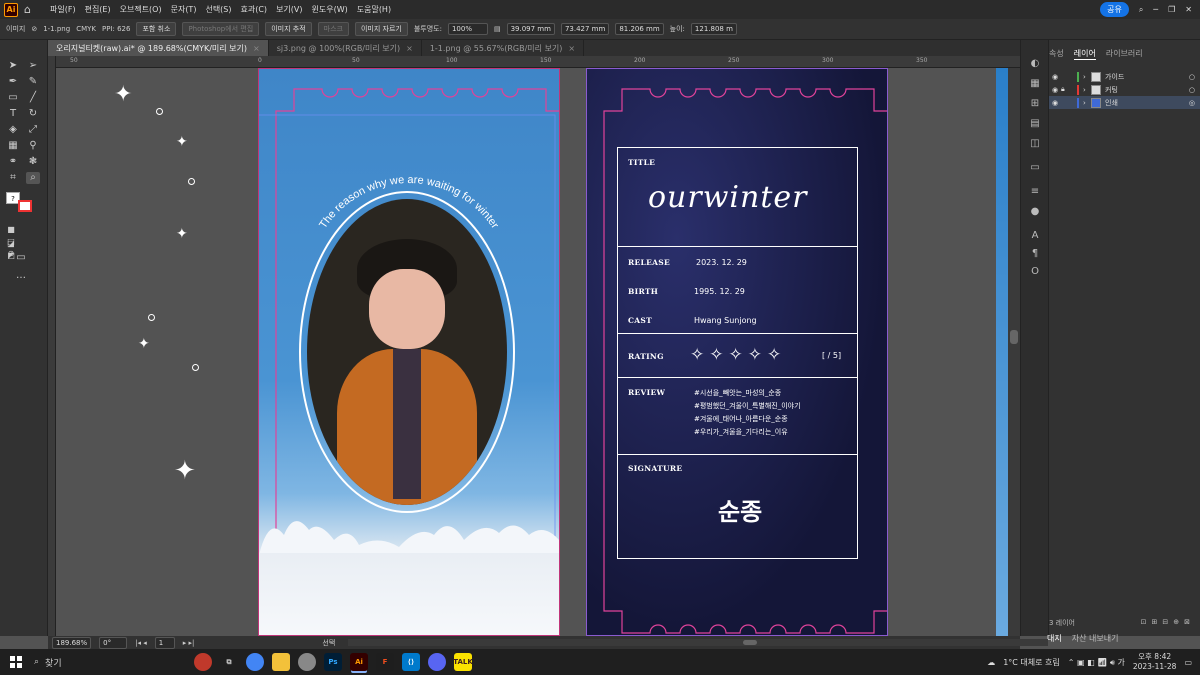 The width and height of the screenshot is (1200, 675). Describe the element at coordinates (467, 29) in the screenshot. I see `opacity-field: 100%` at that location.